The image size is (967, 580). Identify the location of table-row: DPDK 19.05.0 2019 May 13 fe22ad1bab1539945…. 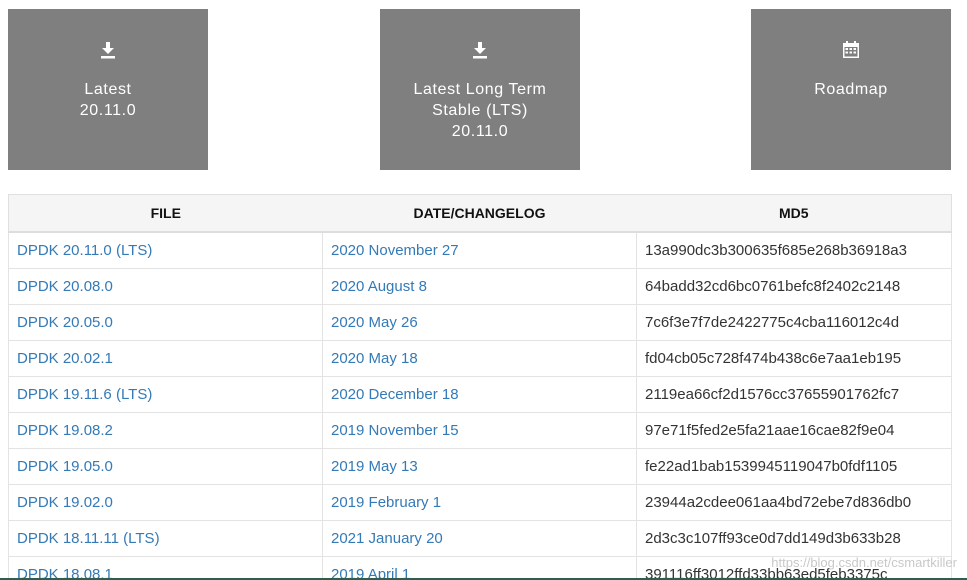
(480, 466).